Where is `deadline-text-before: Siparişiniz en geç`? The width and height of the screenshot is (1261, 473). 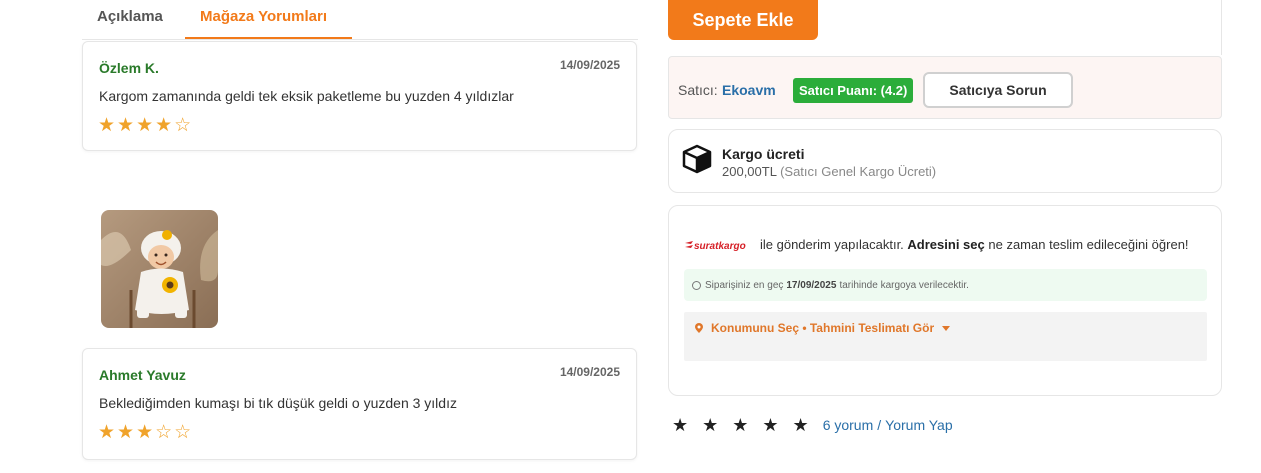
deadline-text-before: Siparişiniz en geç is located at coordinates (744, 285).